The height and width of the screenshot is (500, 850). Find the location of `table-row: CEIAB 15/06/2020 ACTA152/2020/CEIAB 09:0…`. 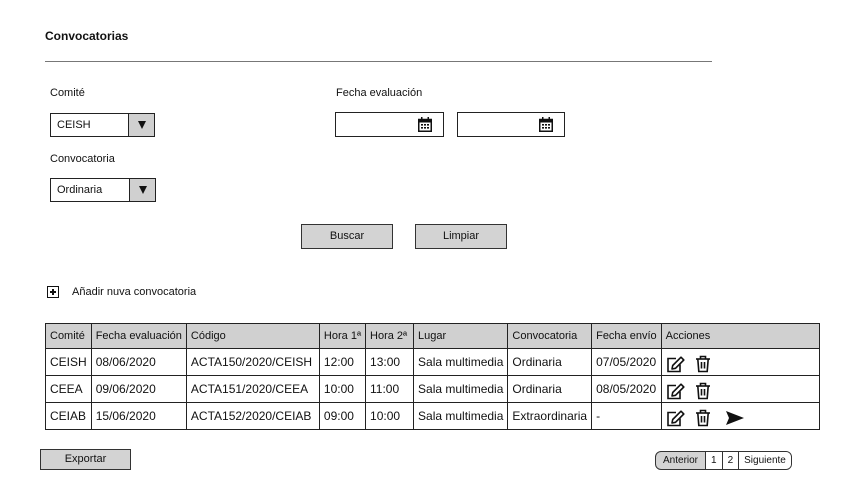

table-row: CEIAB 15/06/2020 ACTA152/2020/CEIAB 09:0… is located at coordinates (433, 416).